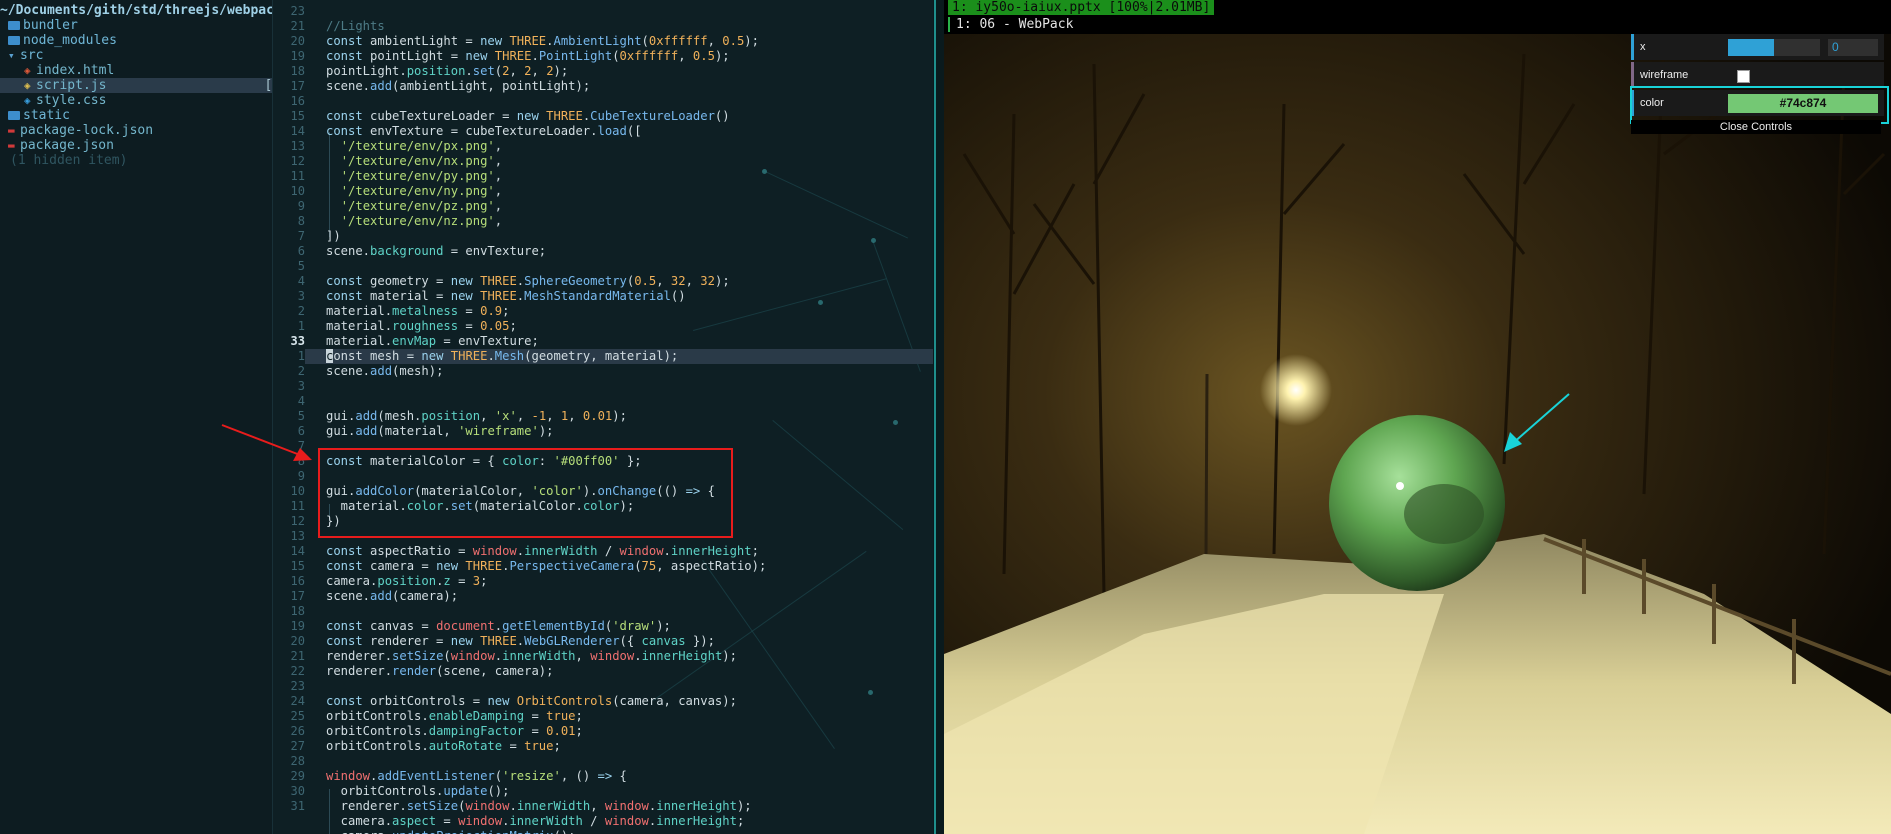 The image size is (1891, 834). I want to click on street-lamp, so click(1296, 390).